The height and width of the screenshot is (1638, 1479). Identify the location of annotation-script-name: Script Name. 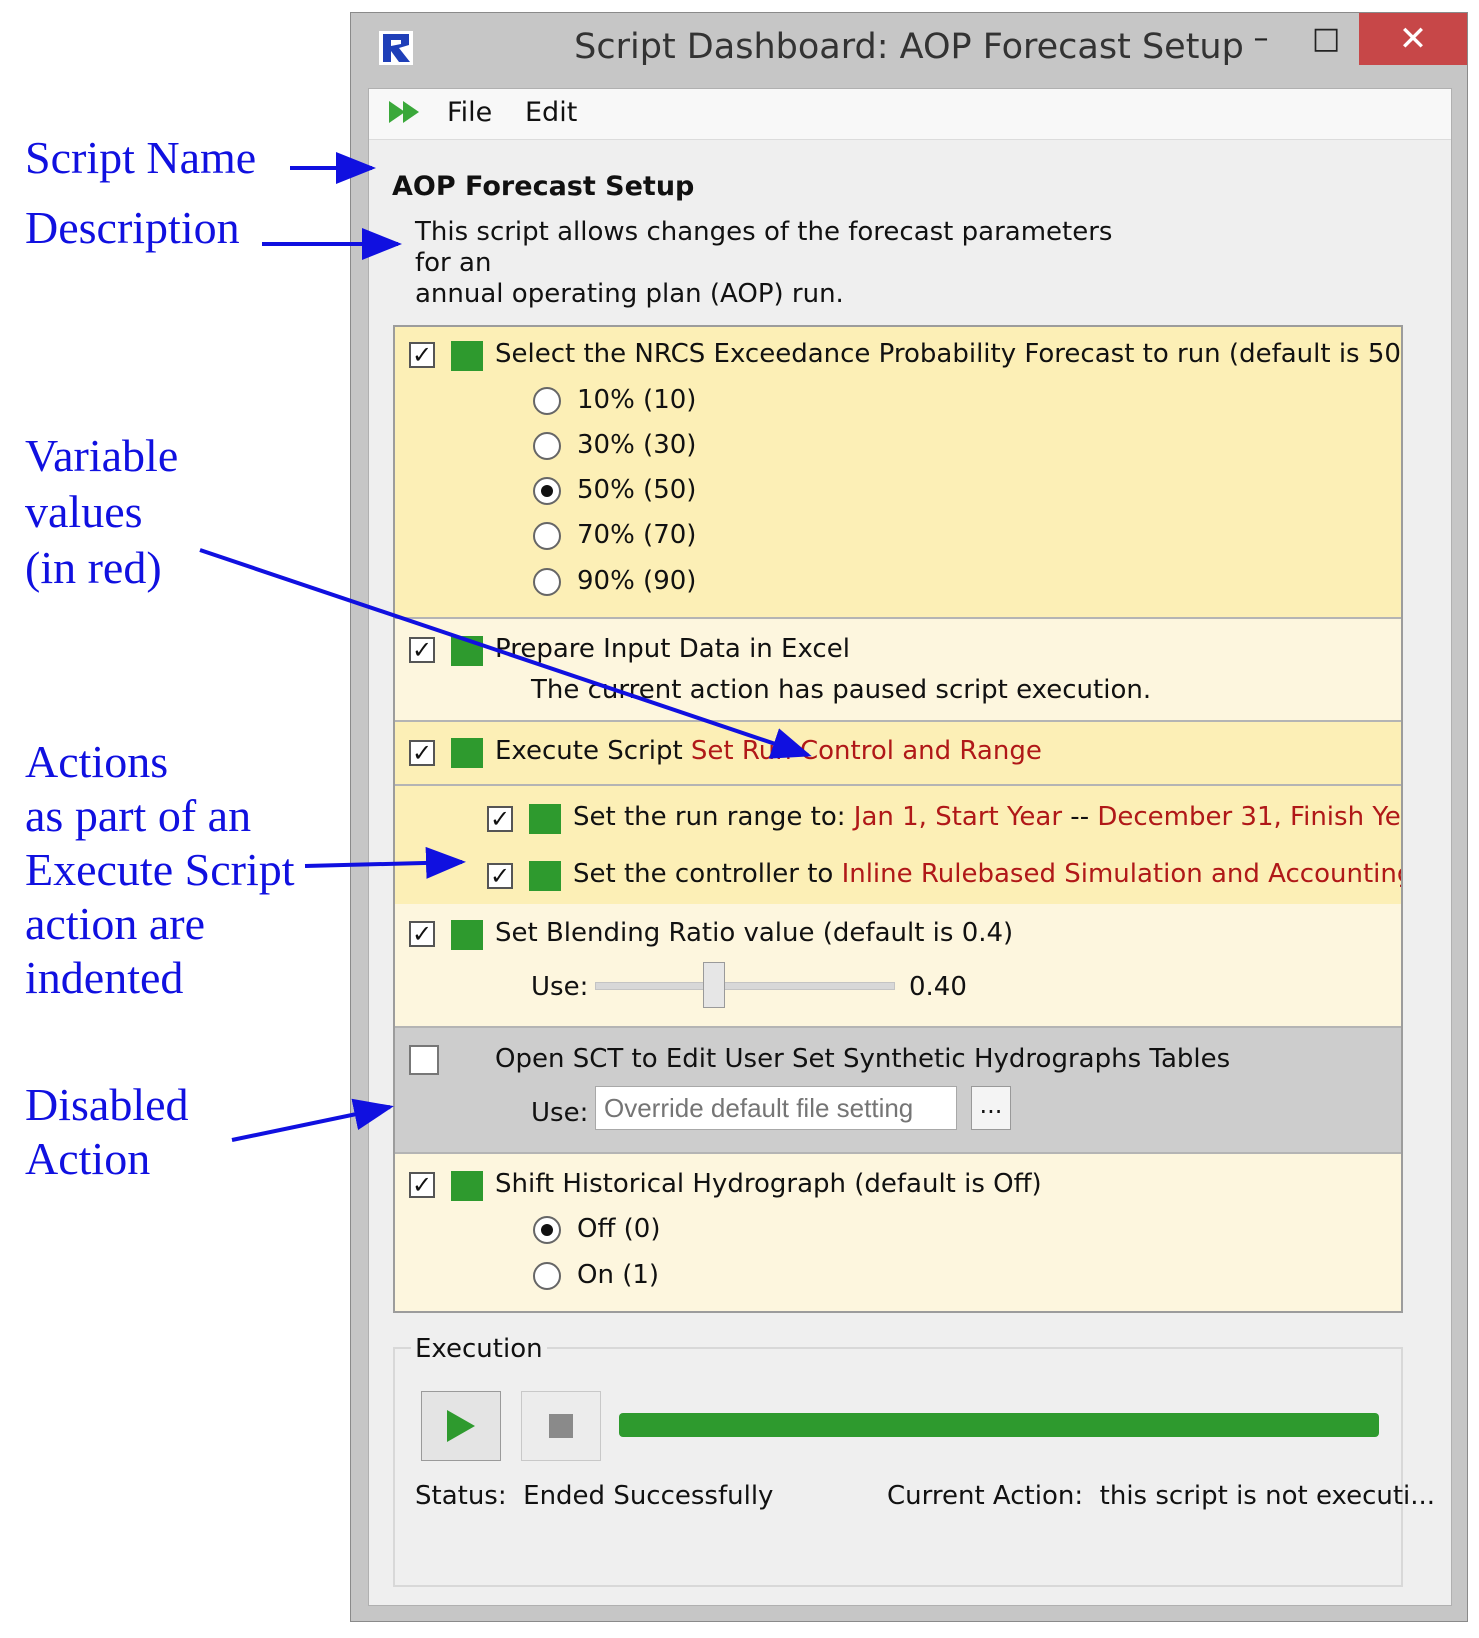
(141, 157).